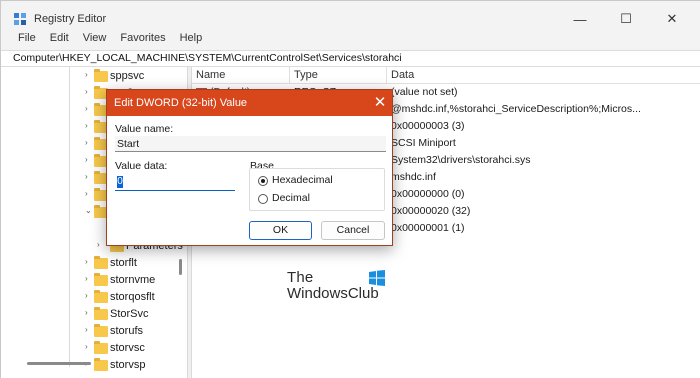  What do you see at coordinates (306, 75) in the screenshot?
I see `column-type-header: Type` at bounding box center [306, 75].